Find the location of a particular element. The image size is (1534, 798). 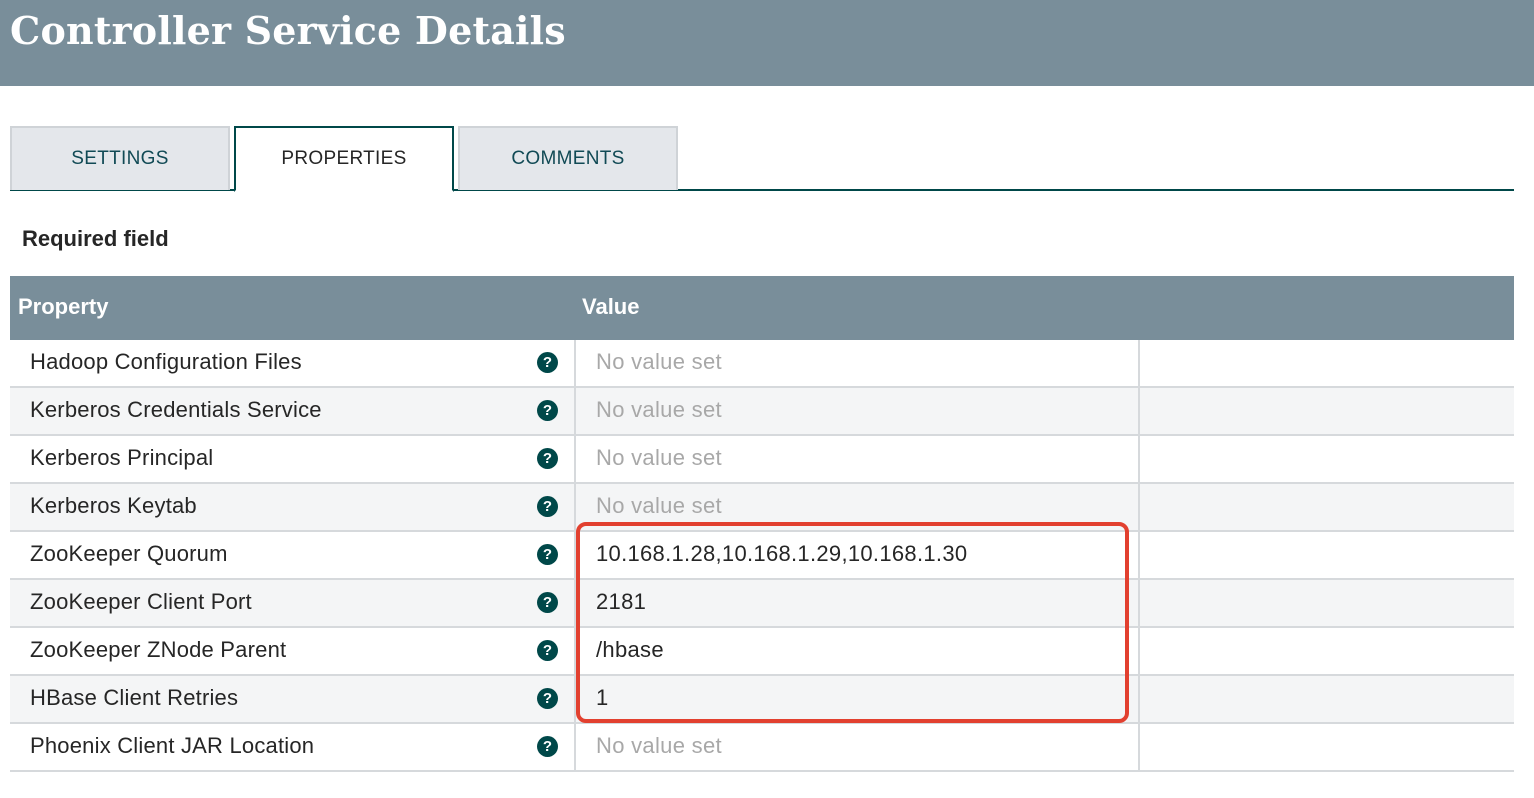

required-field-label: Required field is located at coordinates (95, 238).